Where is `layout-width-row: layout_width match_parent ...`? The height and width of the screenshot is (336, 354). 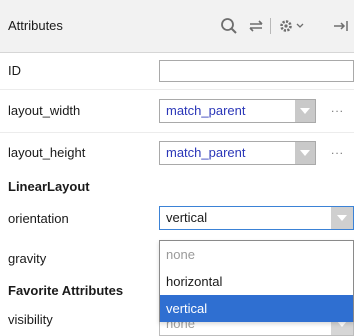 layout-width-row: layout_width match_parent ... is located at coordinates (177, 111).